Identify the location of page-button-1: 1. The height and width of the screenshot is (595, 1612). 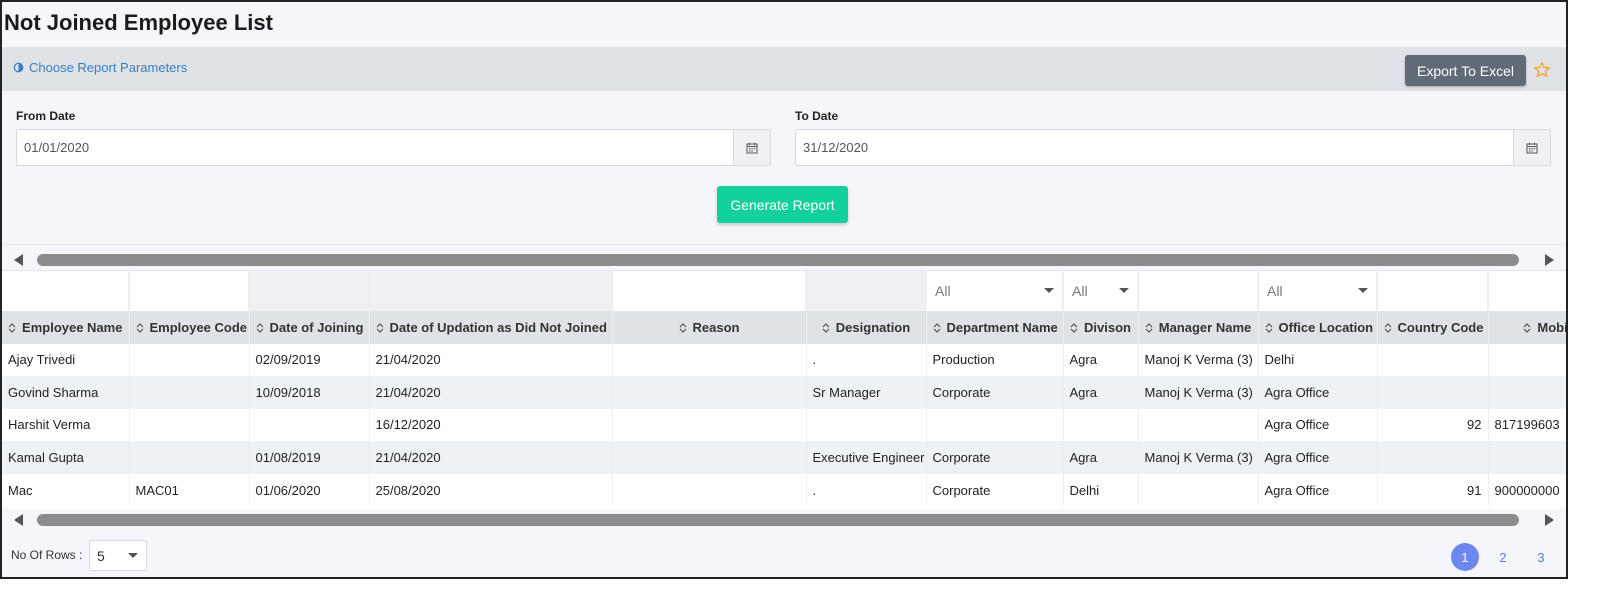
(1465, 557).